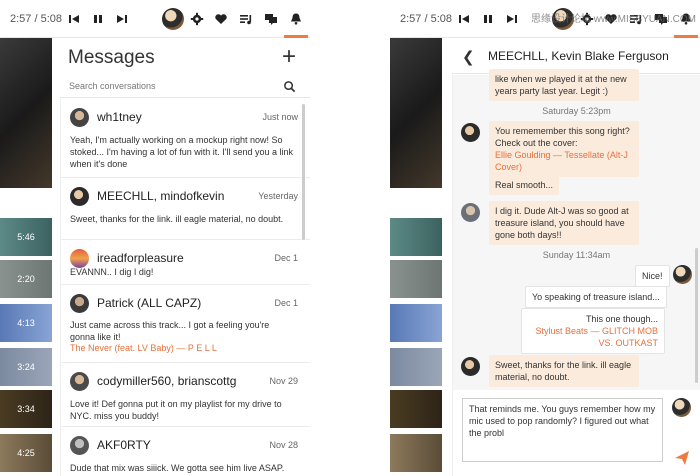 The height and width of the screenshot is (476, 700). What do you see at coordinates (124, 445) in the screenshot?
I see `conversation-name: AKF0RTY` at bounding box center [124, 445].